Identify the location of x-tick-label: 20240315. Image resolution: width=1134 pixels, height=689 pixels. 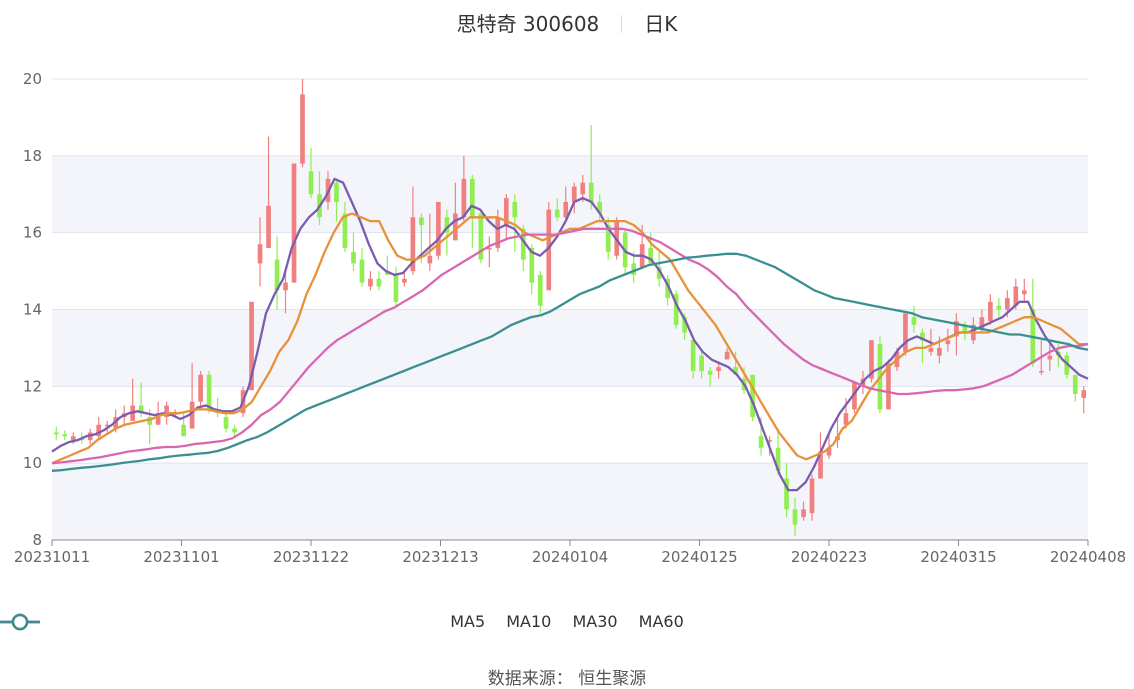
(958, 557).